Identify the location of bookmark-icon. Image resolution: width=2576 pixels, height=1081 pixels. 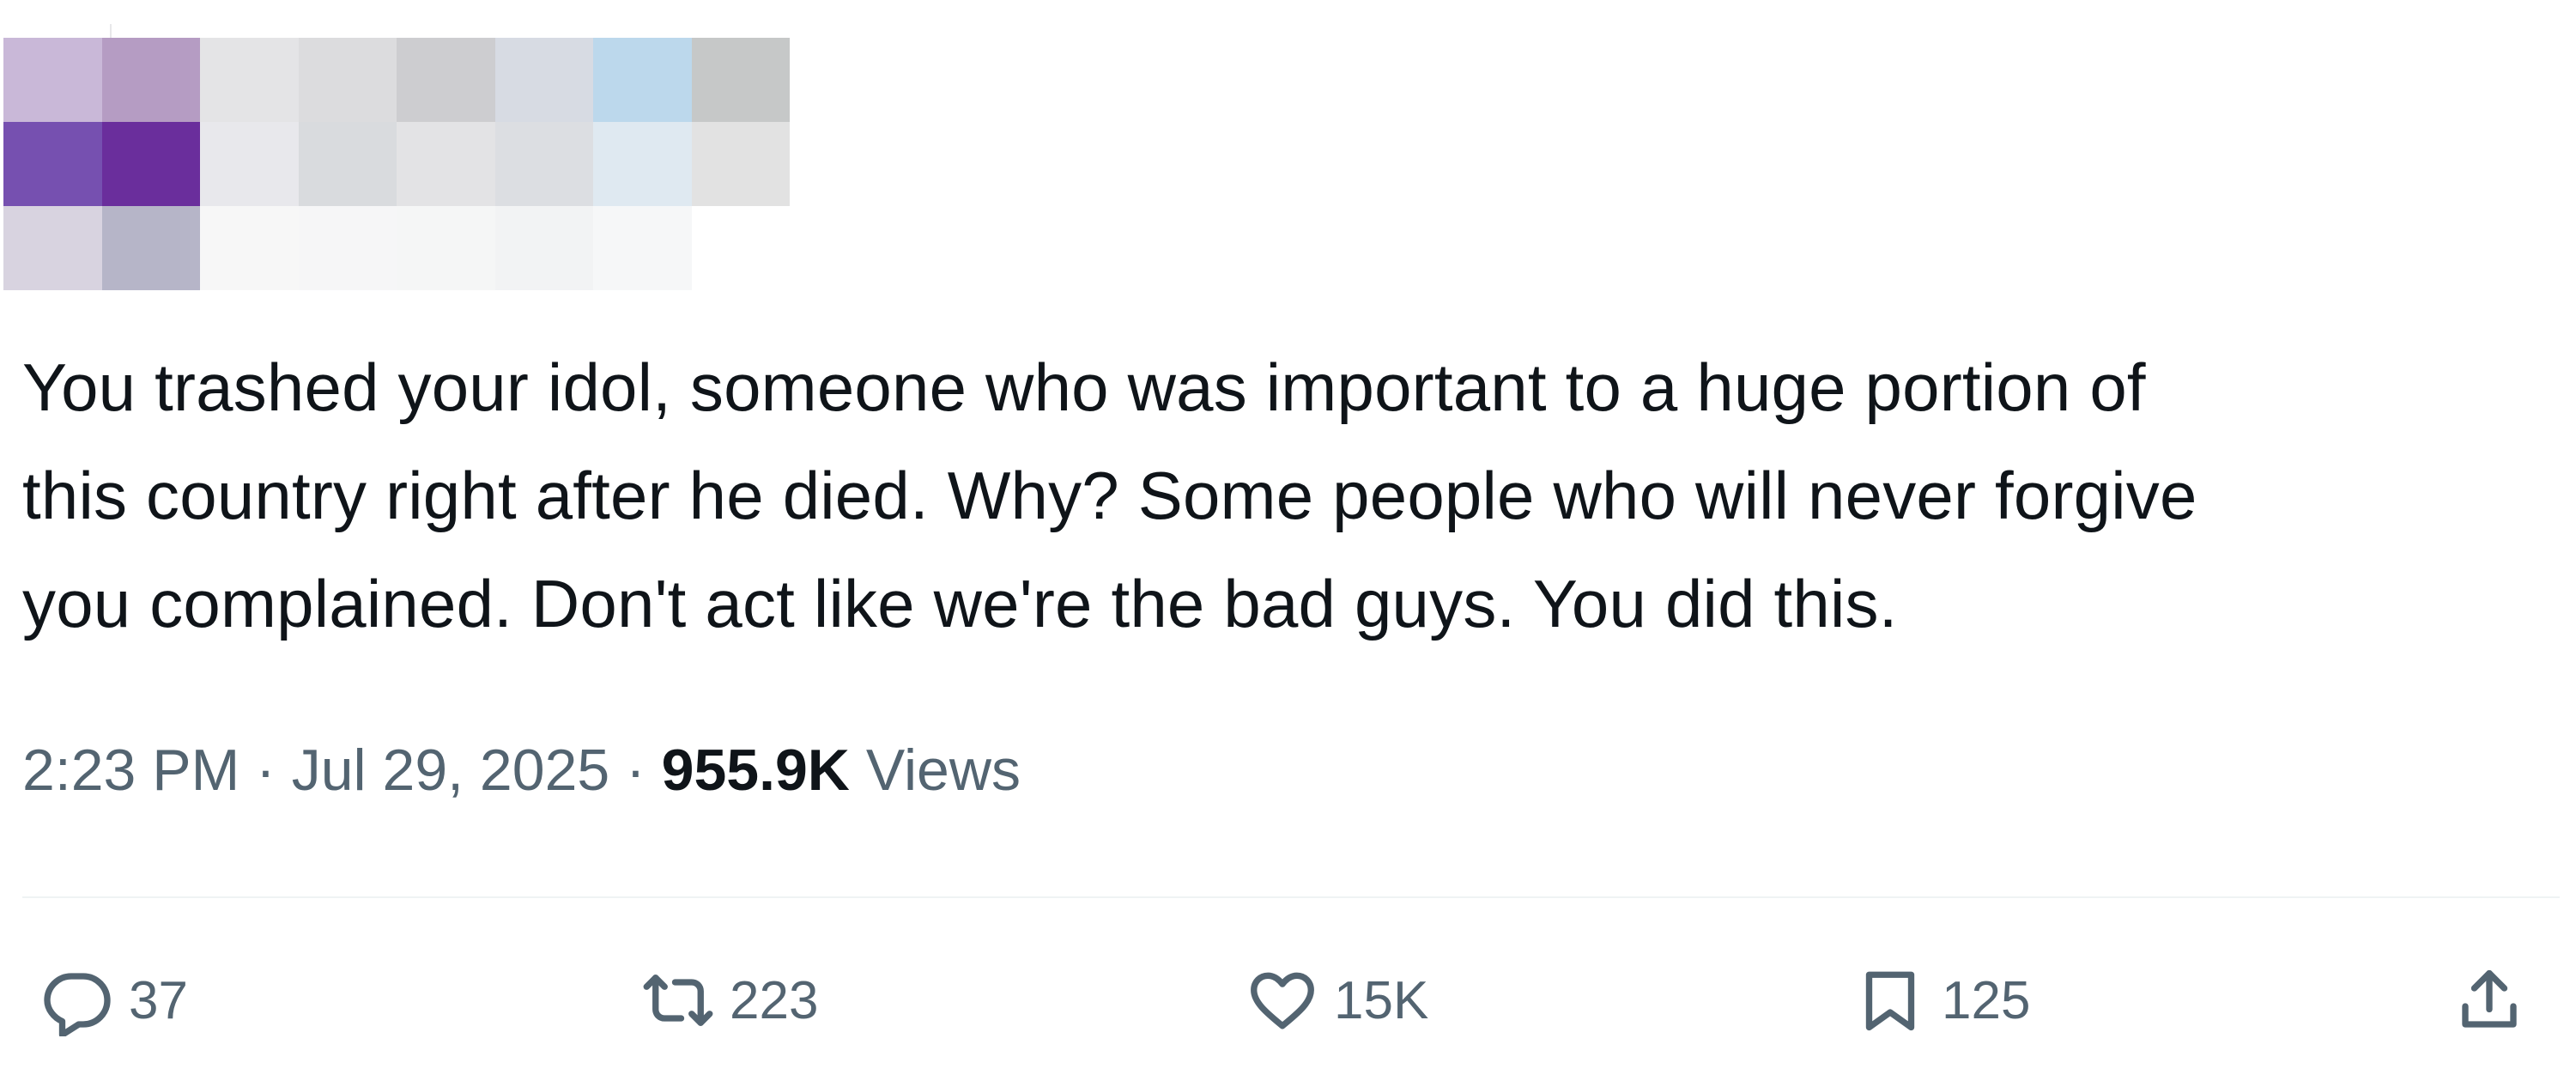
(1890, 1001).